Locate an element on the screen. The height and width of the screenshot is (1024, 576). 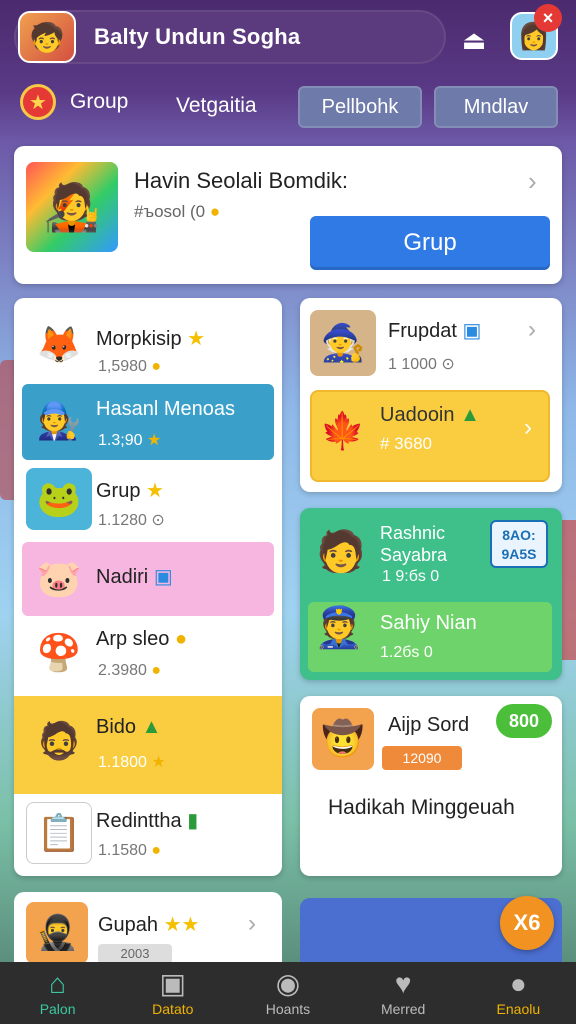
character-avatar: 🧙 is located at coordinates (343, 343).